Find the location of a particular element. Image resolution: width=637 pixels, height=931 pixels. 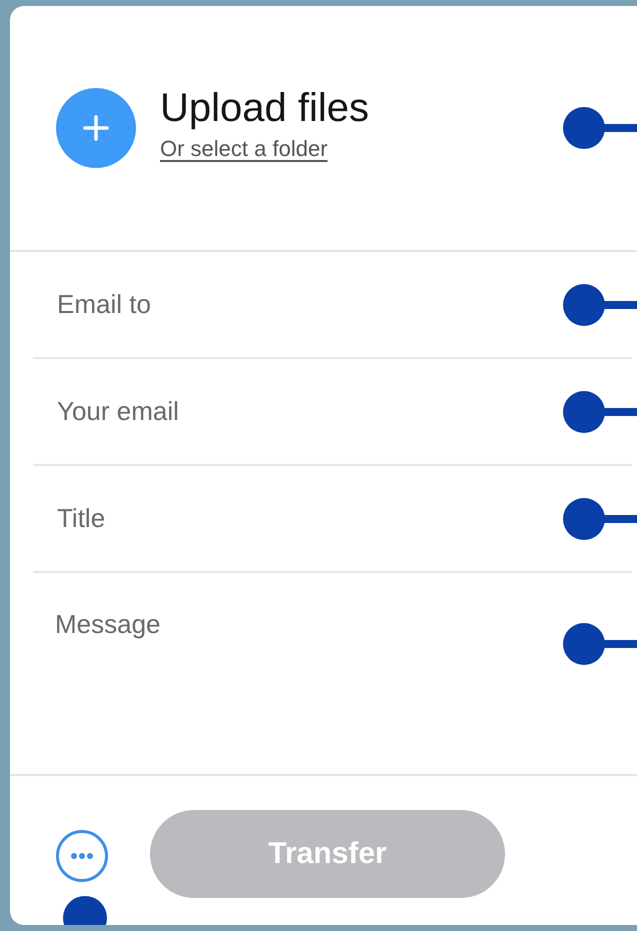

upload-title: Upload files is located at coordinates (265, 108).